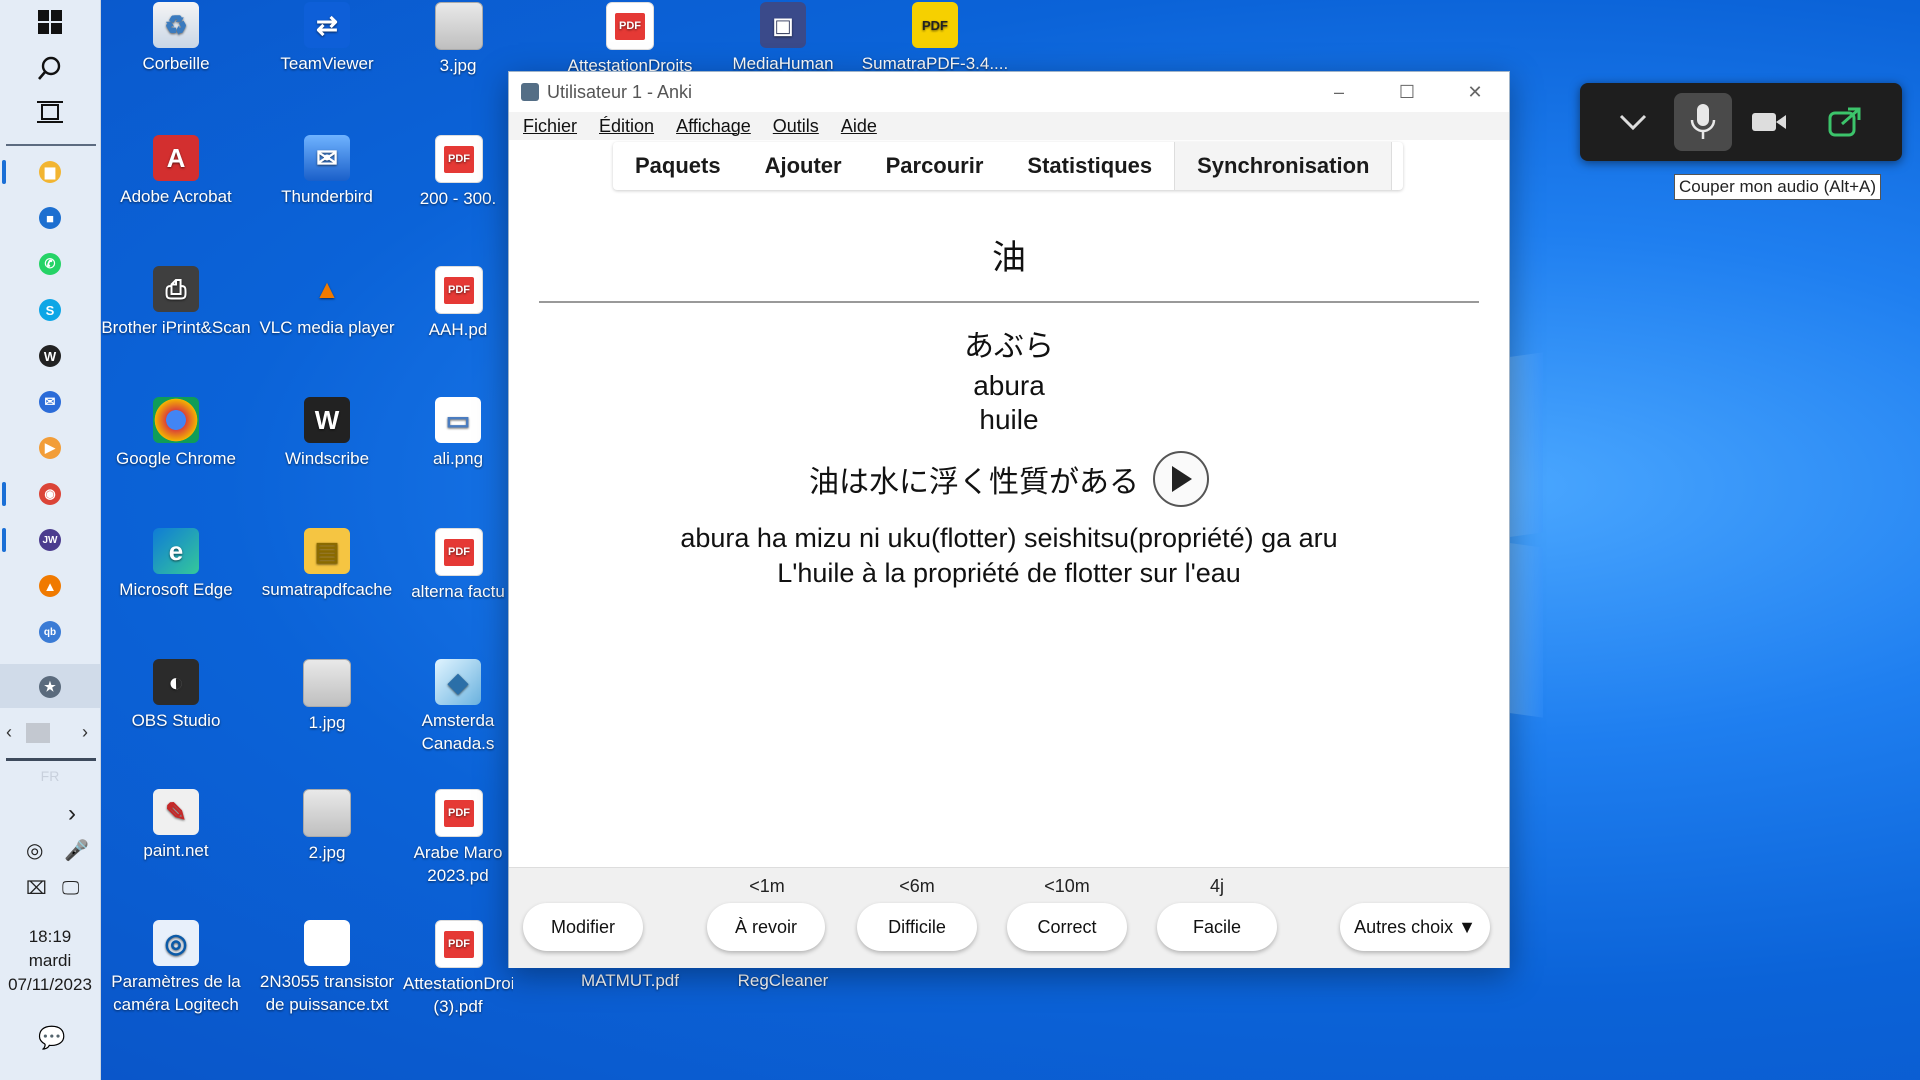 This screenshot has width=1920, height=1080. I want to click on desktop-icon: ◆ Amsterda Canada.s, so click(458, 707).